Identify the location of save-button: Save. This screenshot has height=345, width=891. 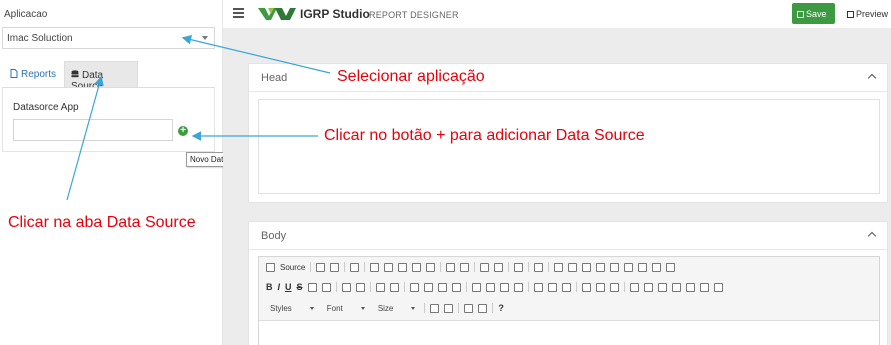
(813, 13).